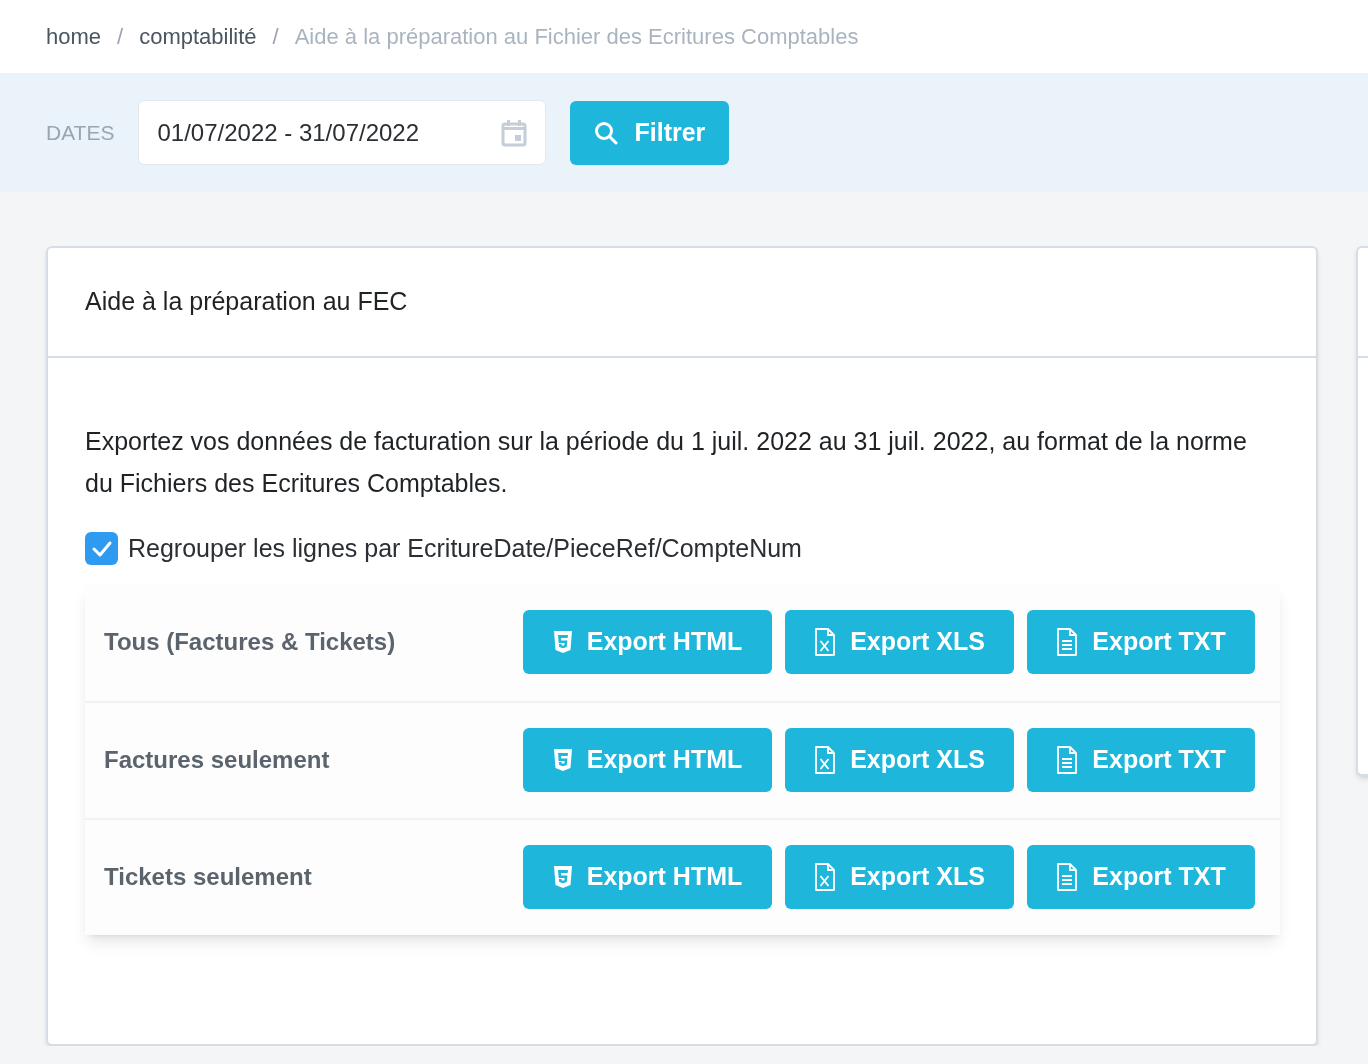 This screenshot has width=1368, height=1064. I want to click on breadcrumb-current: Aide à la préparation au Fichier des Ecritures Comptables, so click(576, 36).